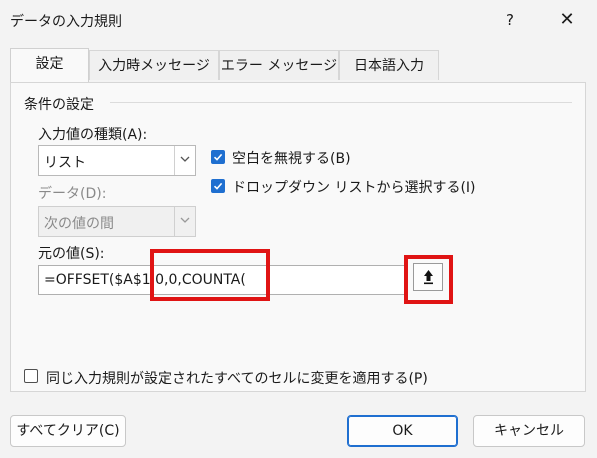  Describe the element at coordinates (389, 65) in the screenshot. I see `tab-ime-mode: 日本語入力` at that location.